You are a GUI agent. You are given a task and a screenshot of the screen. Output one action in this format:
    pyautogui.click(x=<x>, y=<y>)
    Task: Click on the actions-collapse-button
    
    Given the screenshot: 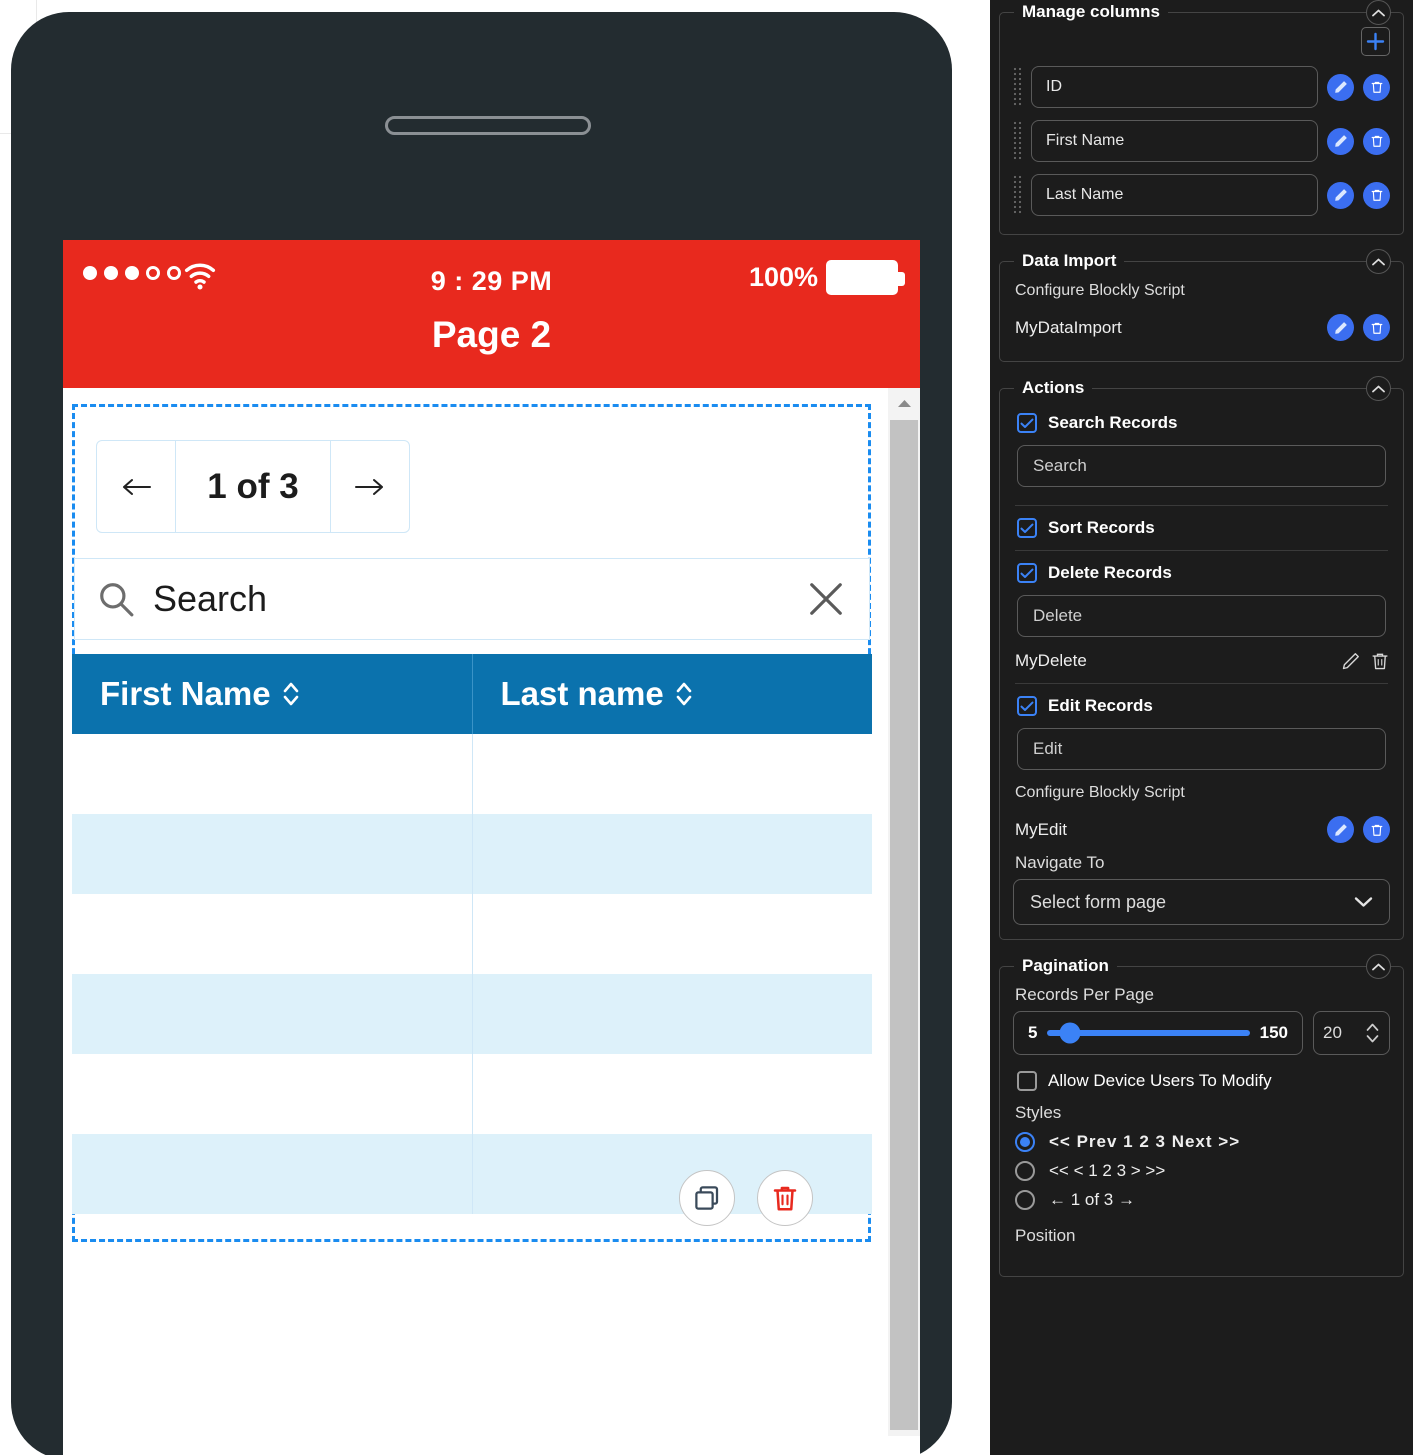 What is the action you would take?
    pyautogui.click(x=1378, y=388)
    